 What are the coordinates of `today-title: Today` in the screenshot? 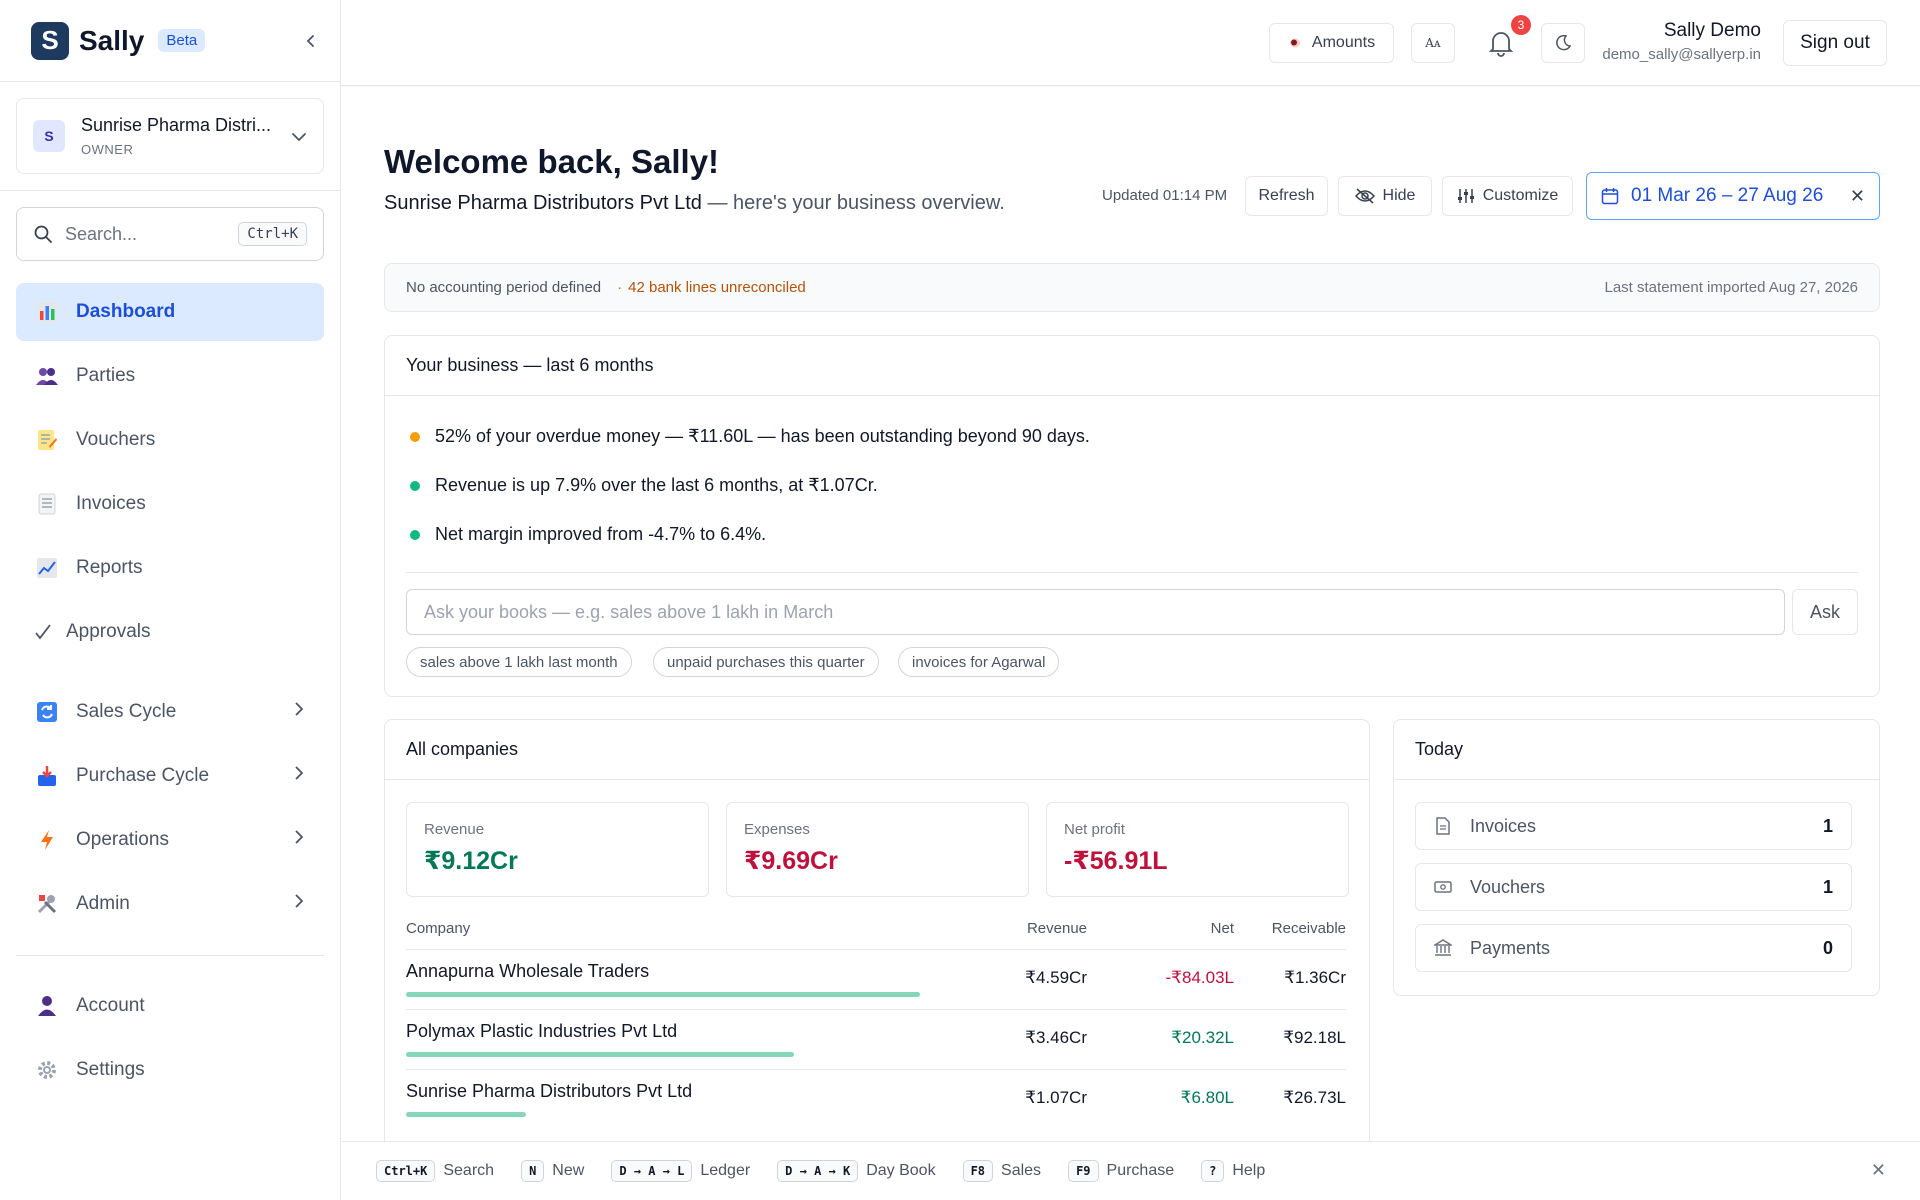 It's located at (1636, 750).